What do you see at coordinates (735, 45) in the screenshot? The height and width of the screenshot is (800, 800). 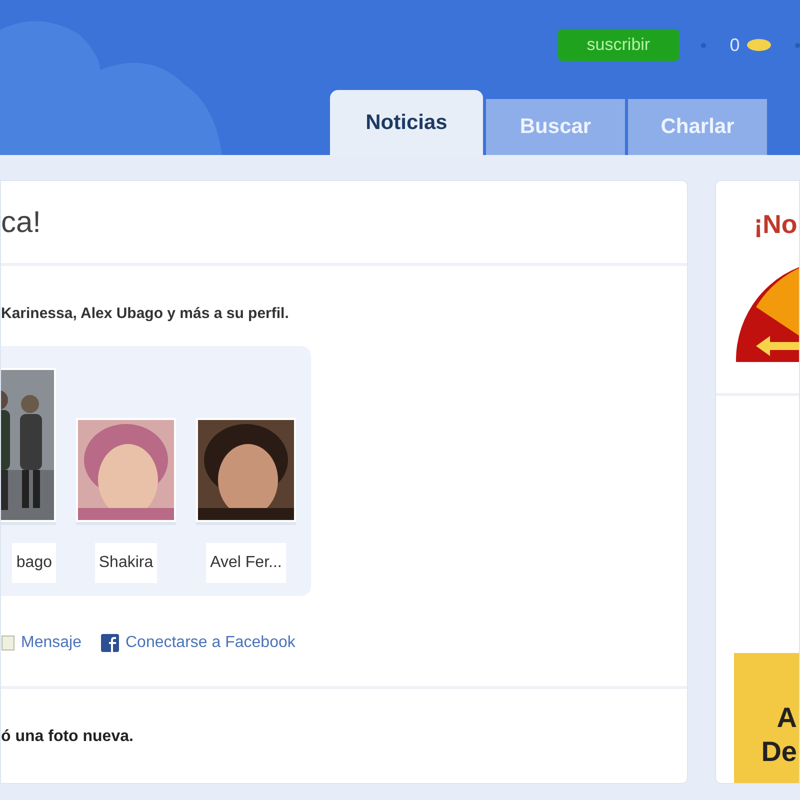 I see `coin-count: 0` at bounding box center [735, 45].